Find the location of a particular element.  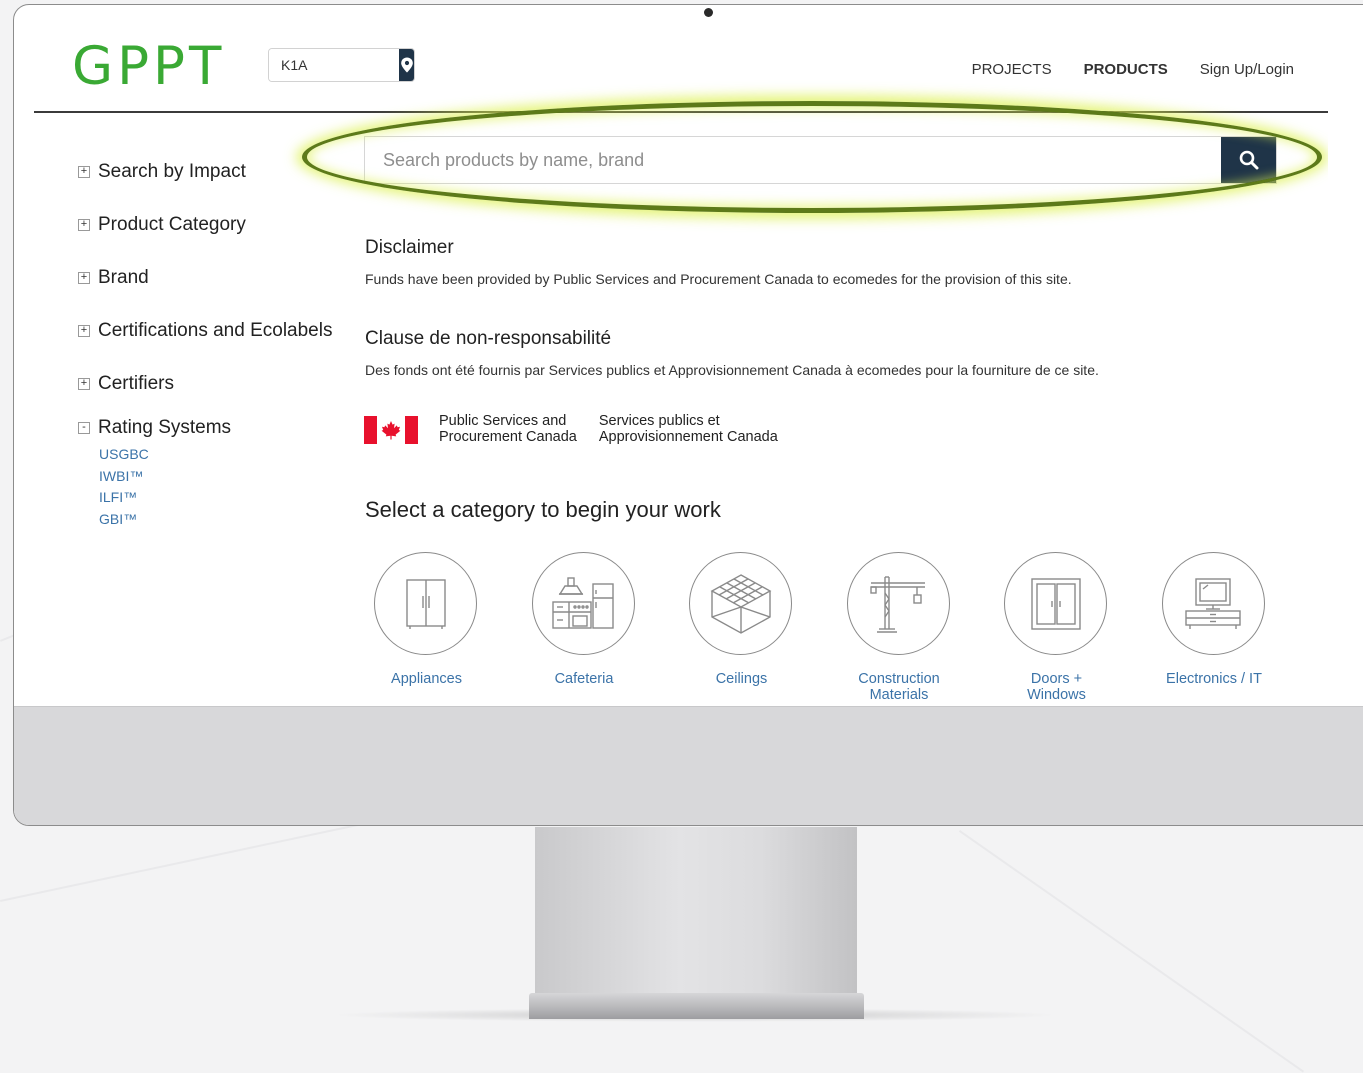

filter-label: Brand is located at coordinates (123, 277).